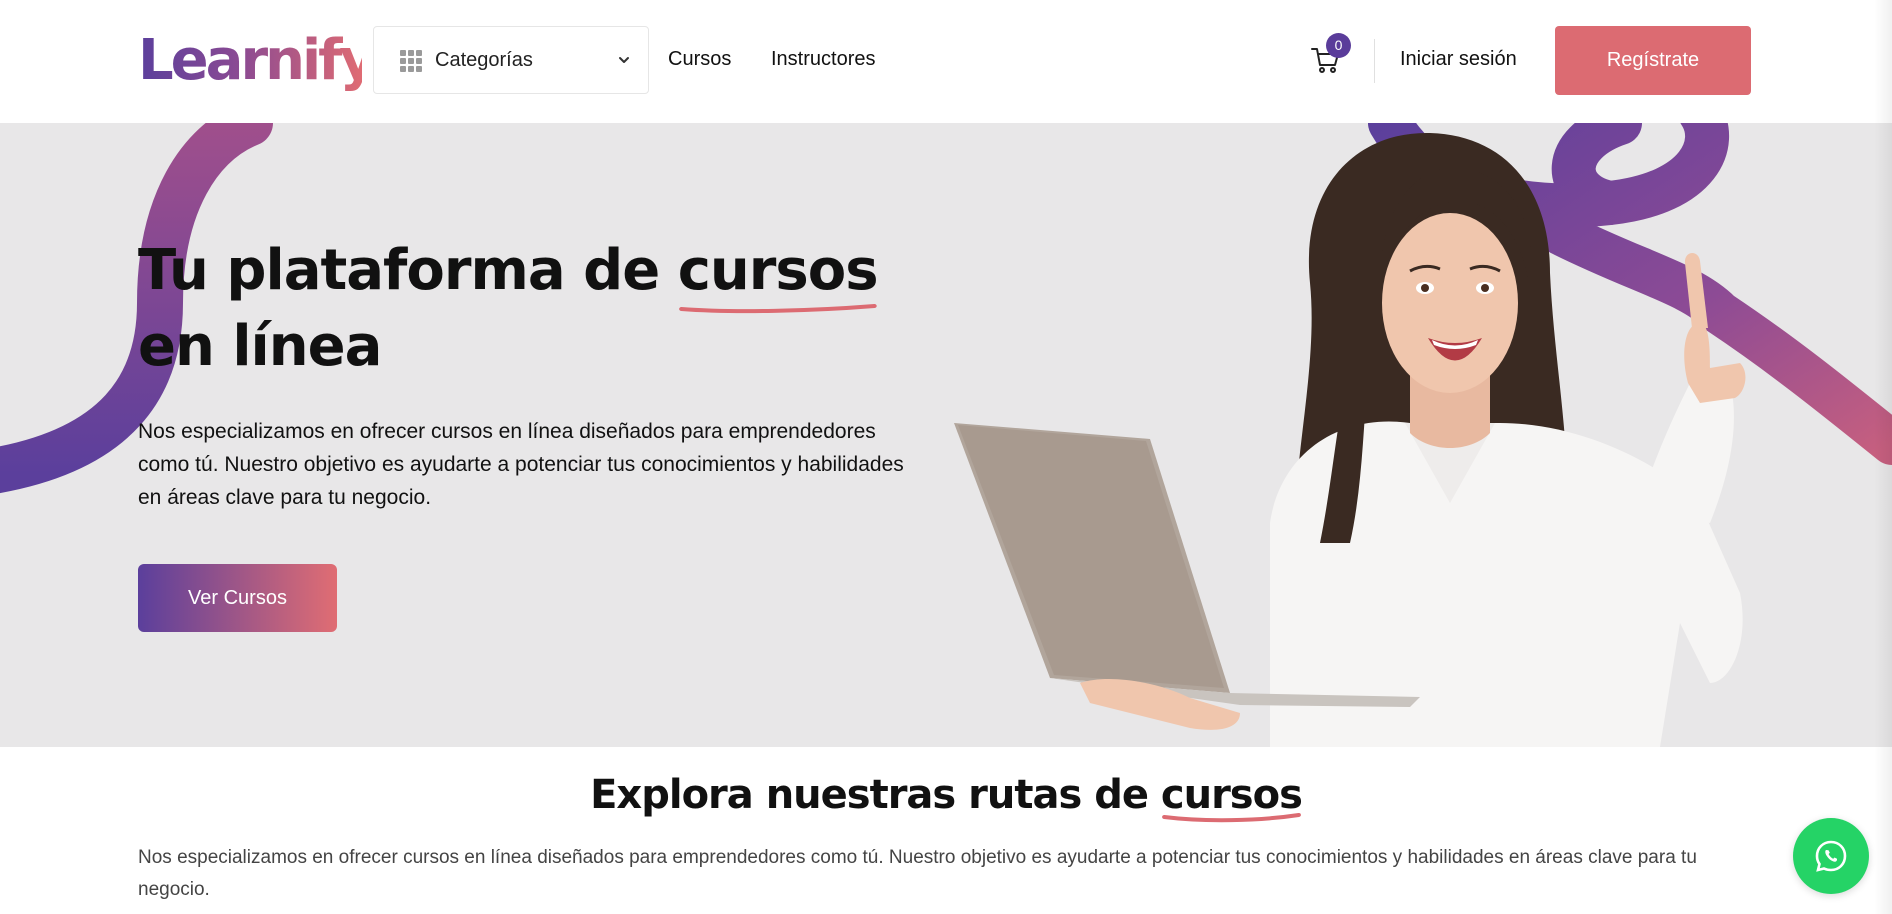 This screenshot has width=1892, height=914. What do you see at coordinates (1338, 45) in the screenshot?
I see `cart-count-badge: 0` at bounding box center [1338, 45].